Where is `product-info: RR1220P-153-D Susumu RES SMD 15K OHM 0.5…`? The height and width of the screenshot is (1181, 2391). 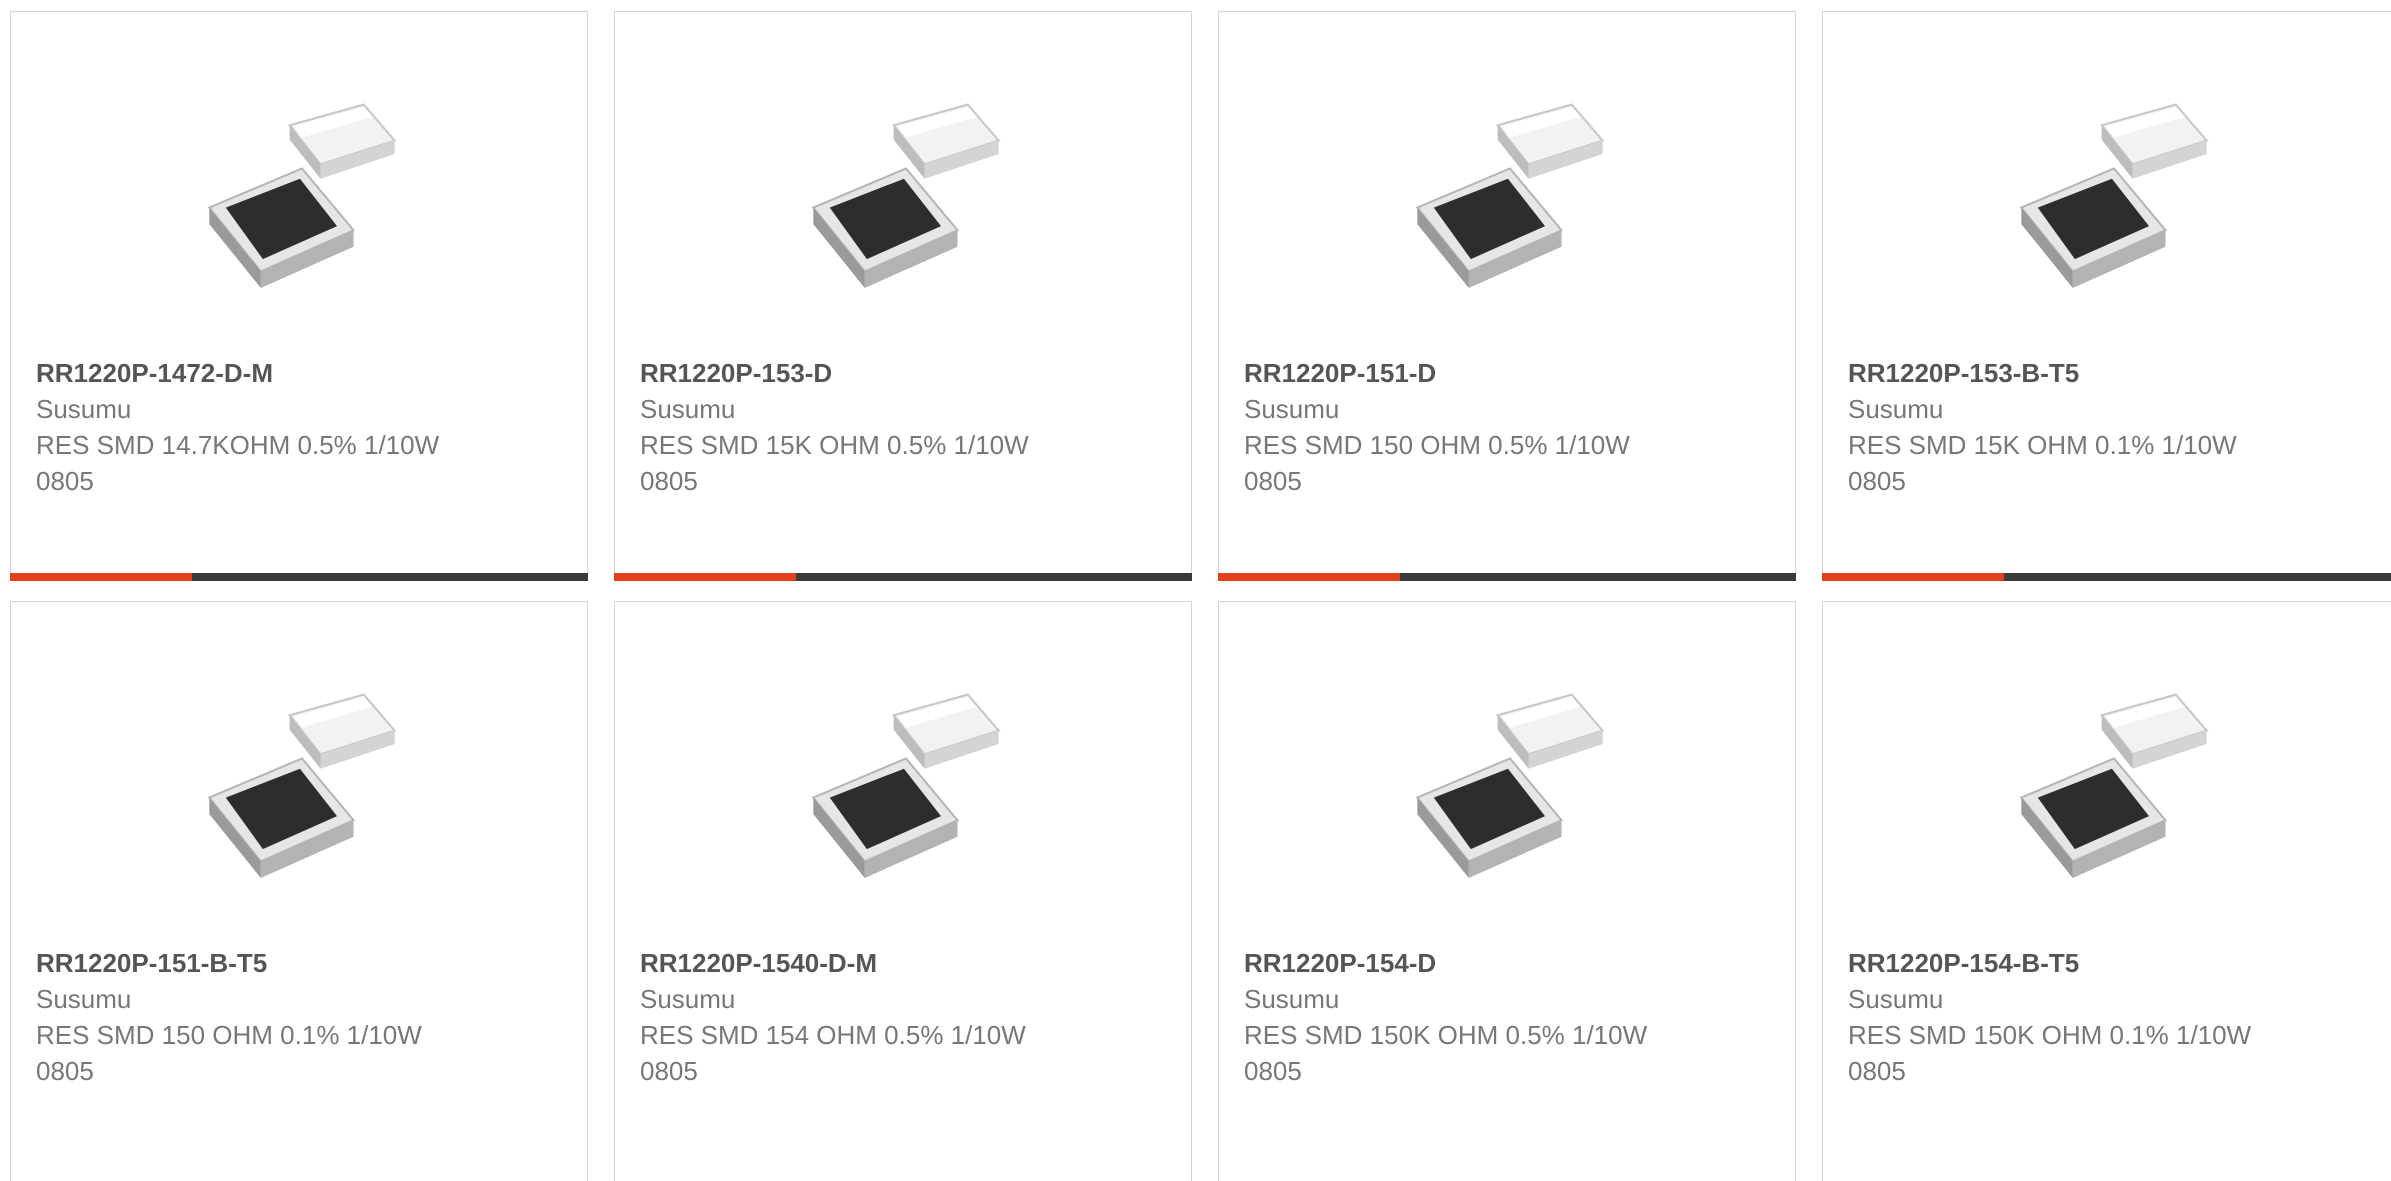
product-info: RR1220P-153-D Susumu RES SMD 15K OHM 0.5… is located at coordinates (855, 427).